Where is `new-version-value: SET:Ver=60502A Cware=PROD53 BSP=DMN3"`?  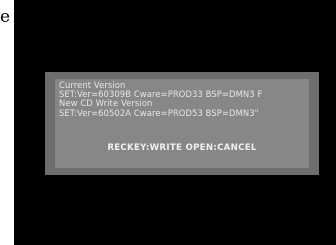 new-version-value: SET:Ver=60502A Cware=PROD53 BSP=DMN3" is located at coordinates (159, 112).